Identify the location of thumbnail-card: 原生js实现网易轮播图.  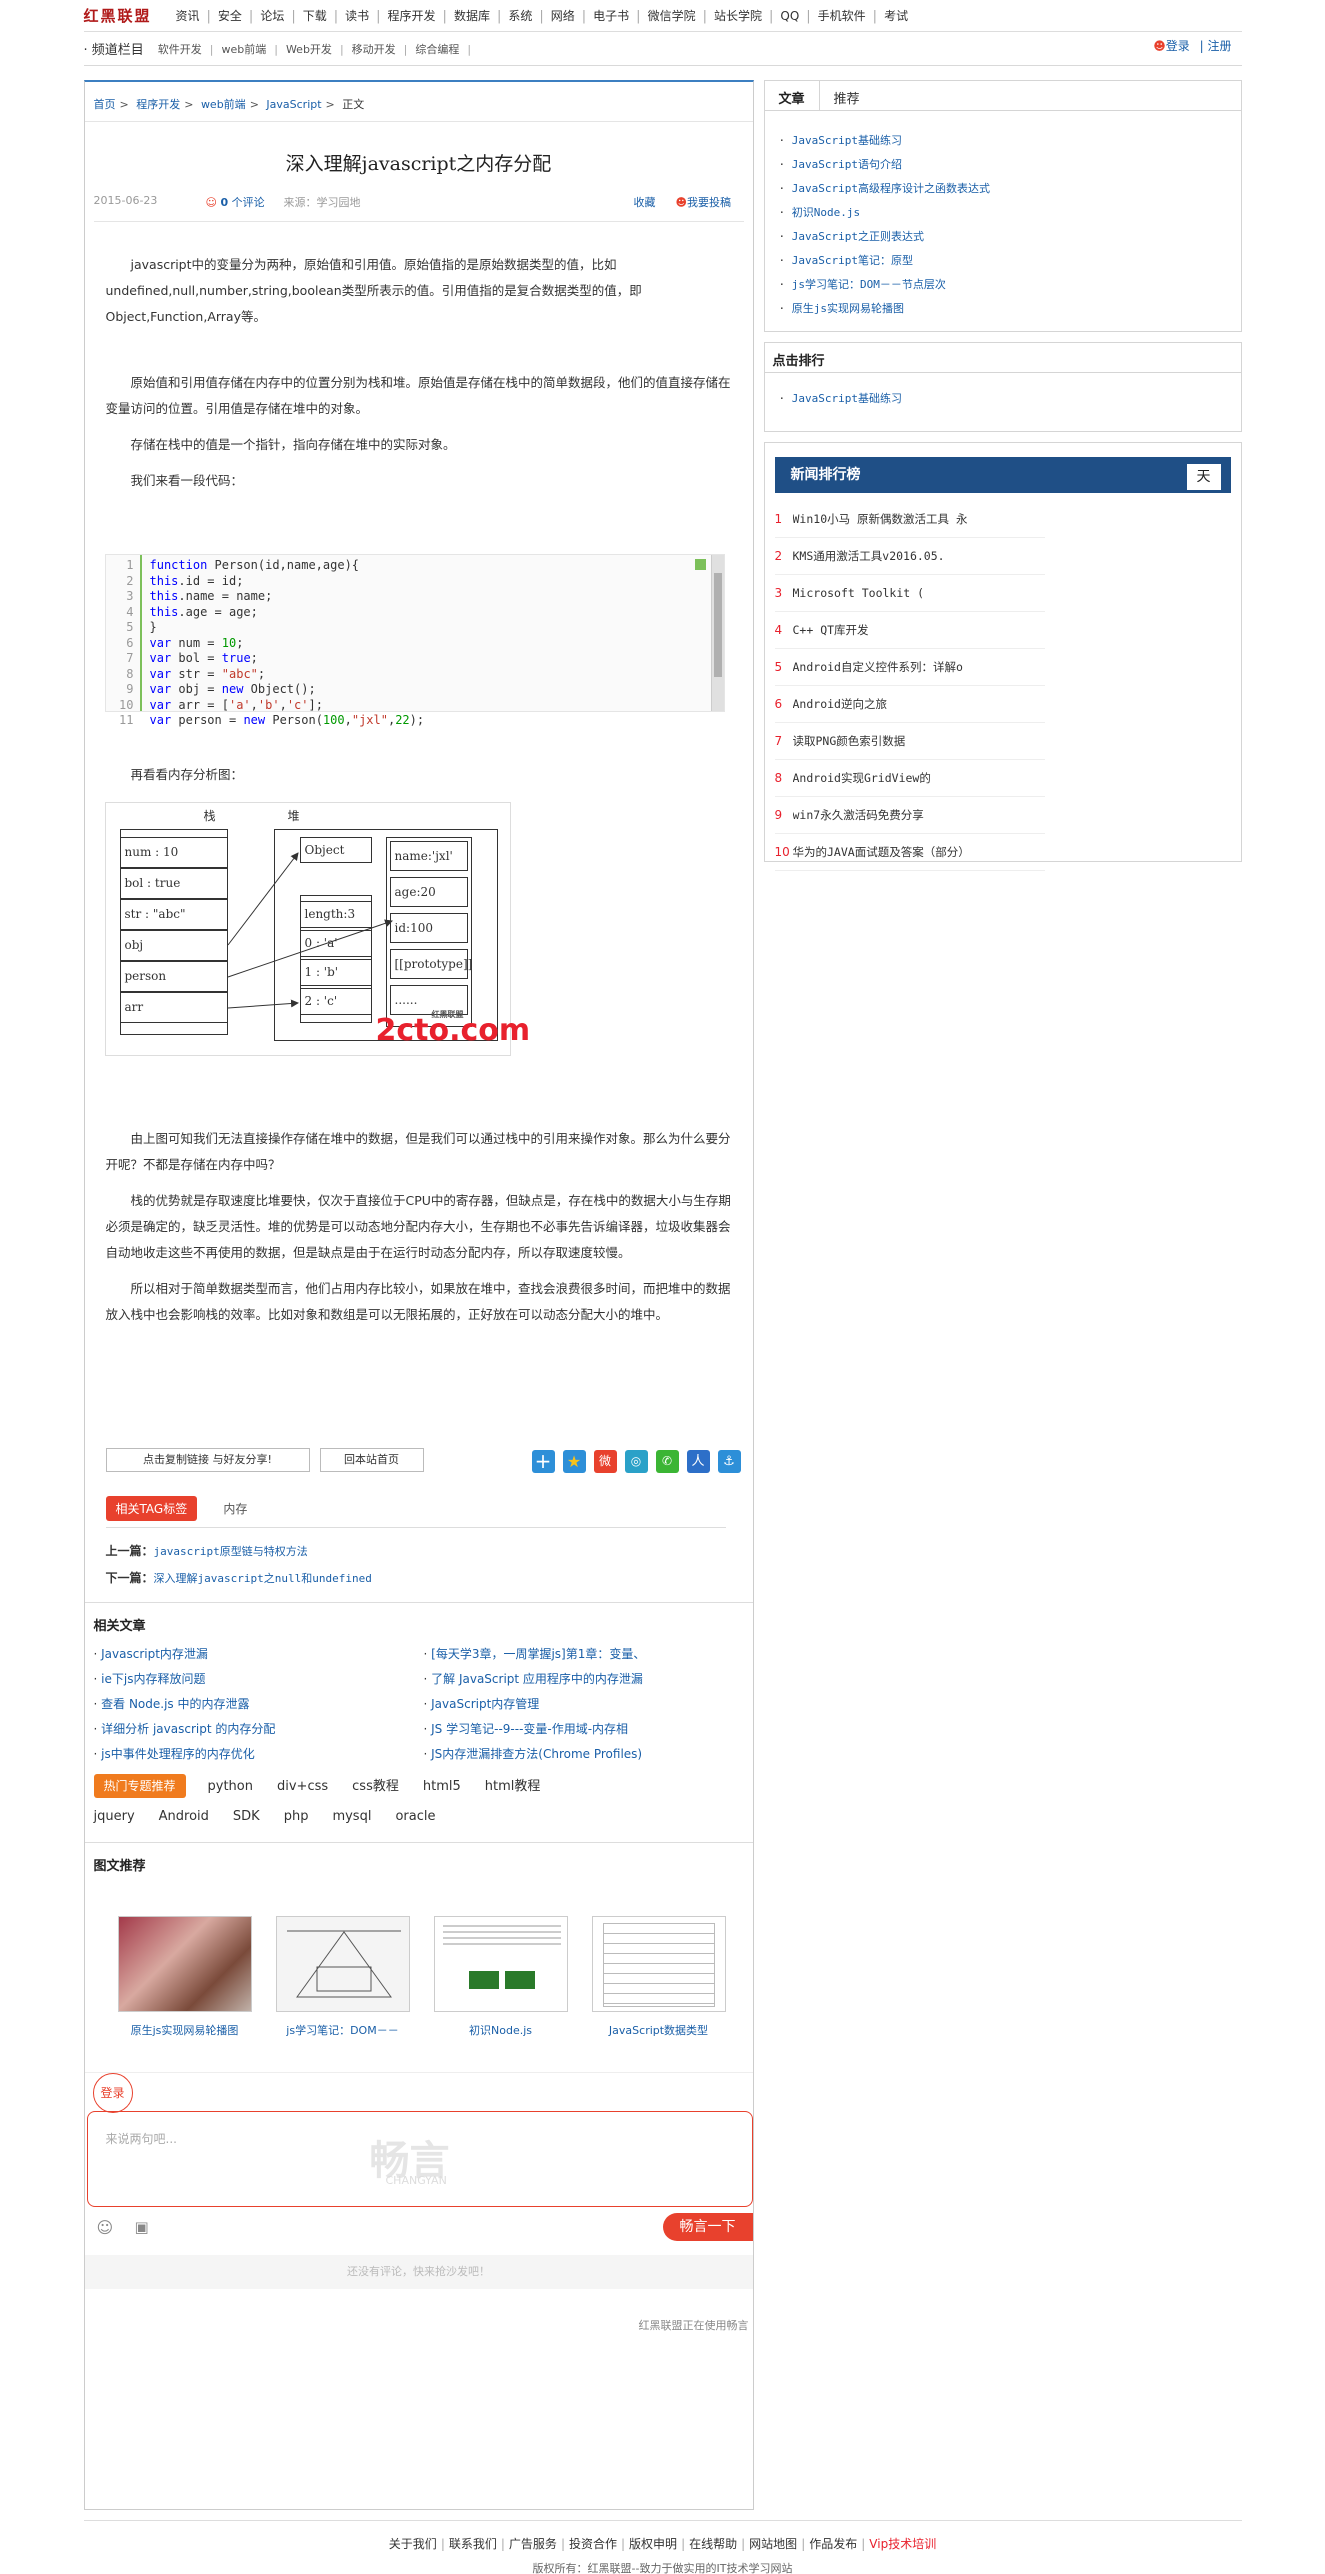
(185, 1977).